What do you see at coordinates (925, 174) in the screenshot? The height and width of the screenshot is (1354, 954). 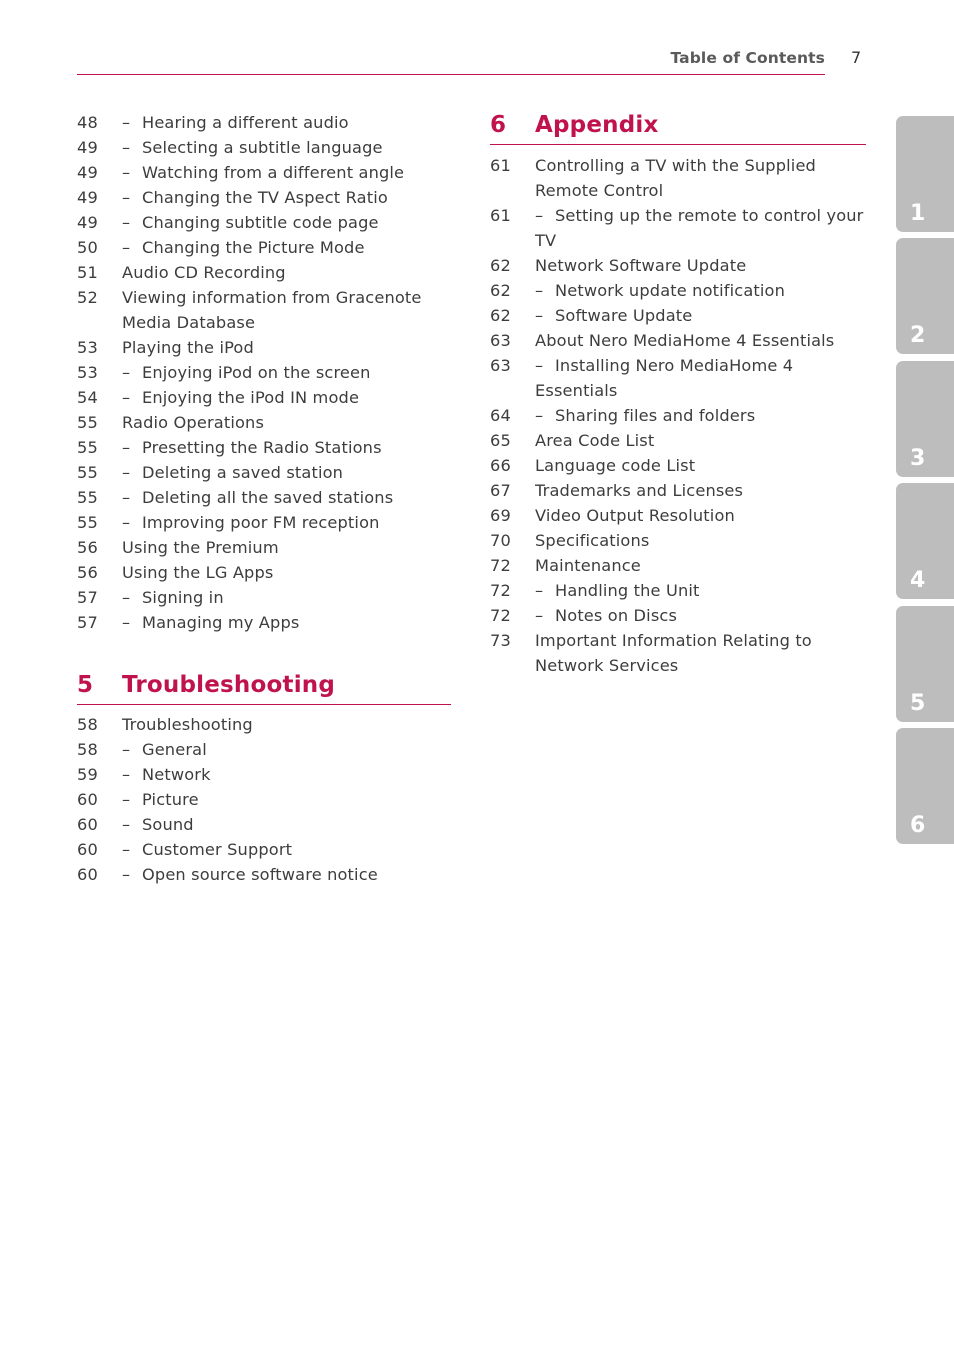 I see `chapter-tab-1: 1` at bounding box center [925, 174].